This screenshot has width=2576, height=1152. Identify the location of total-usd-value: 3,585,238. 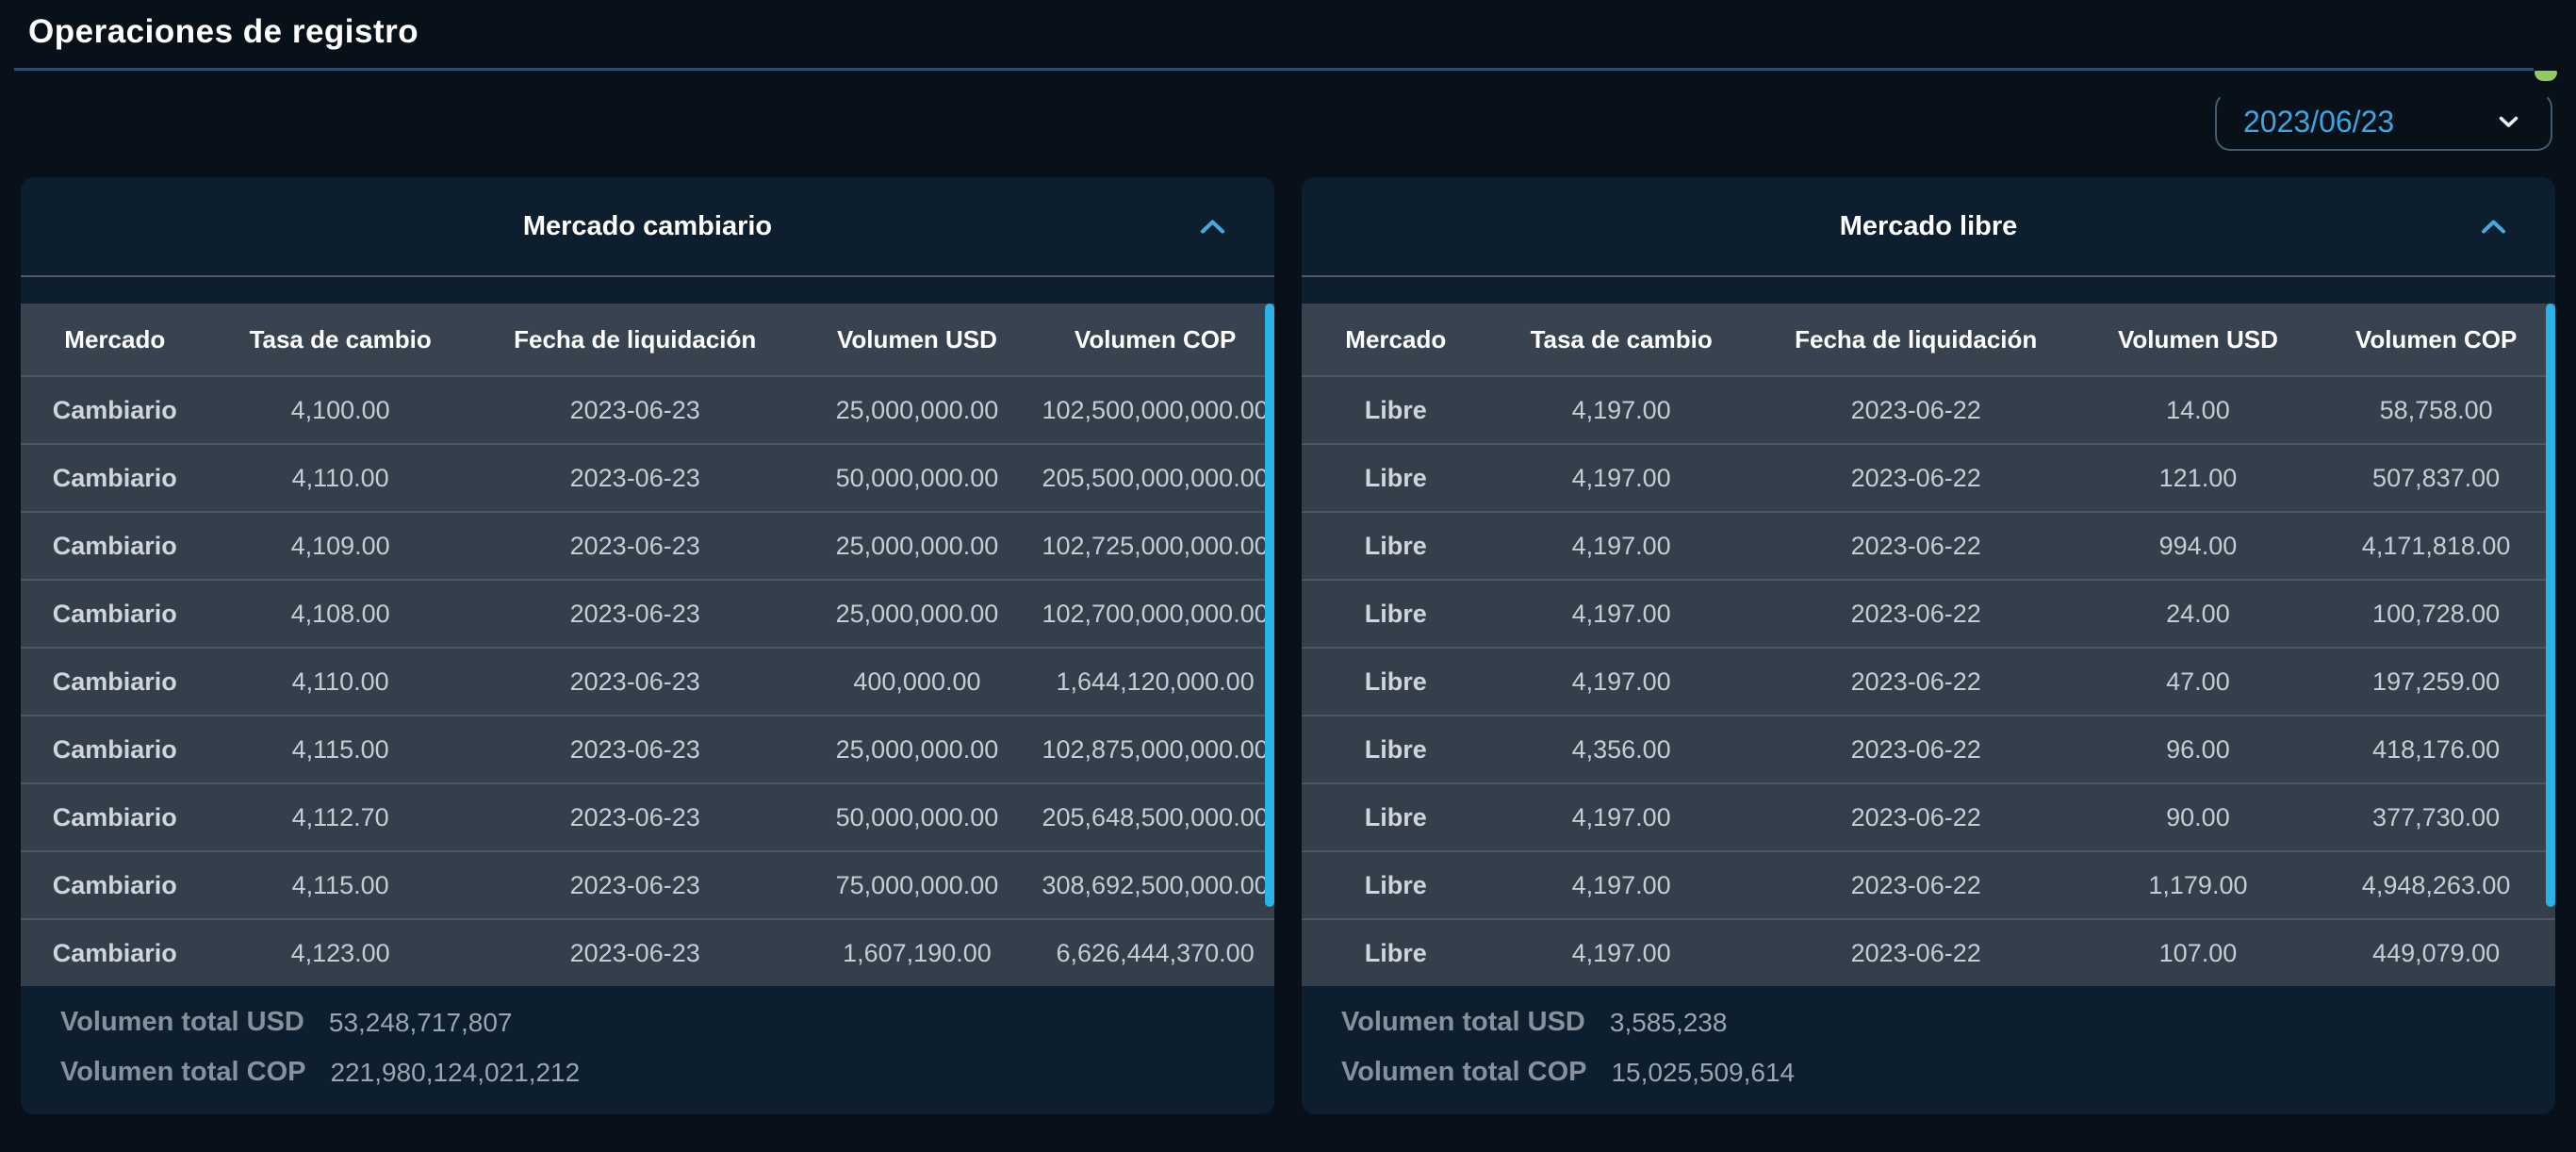
(1668, 1022).